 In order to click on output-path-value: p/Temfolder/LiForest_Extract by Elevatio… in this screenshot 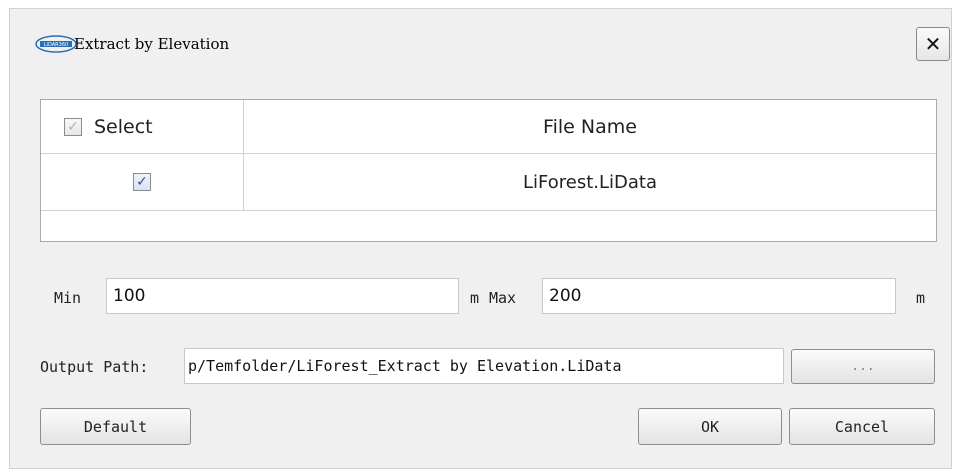, I will do `click(405, 366)`.